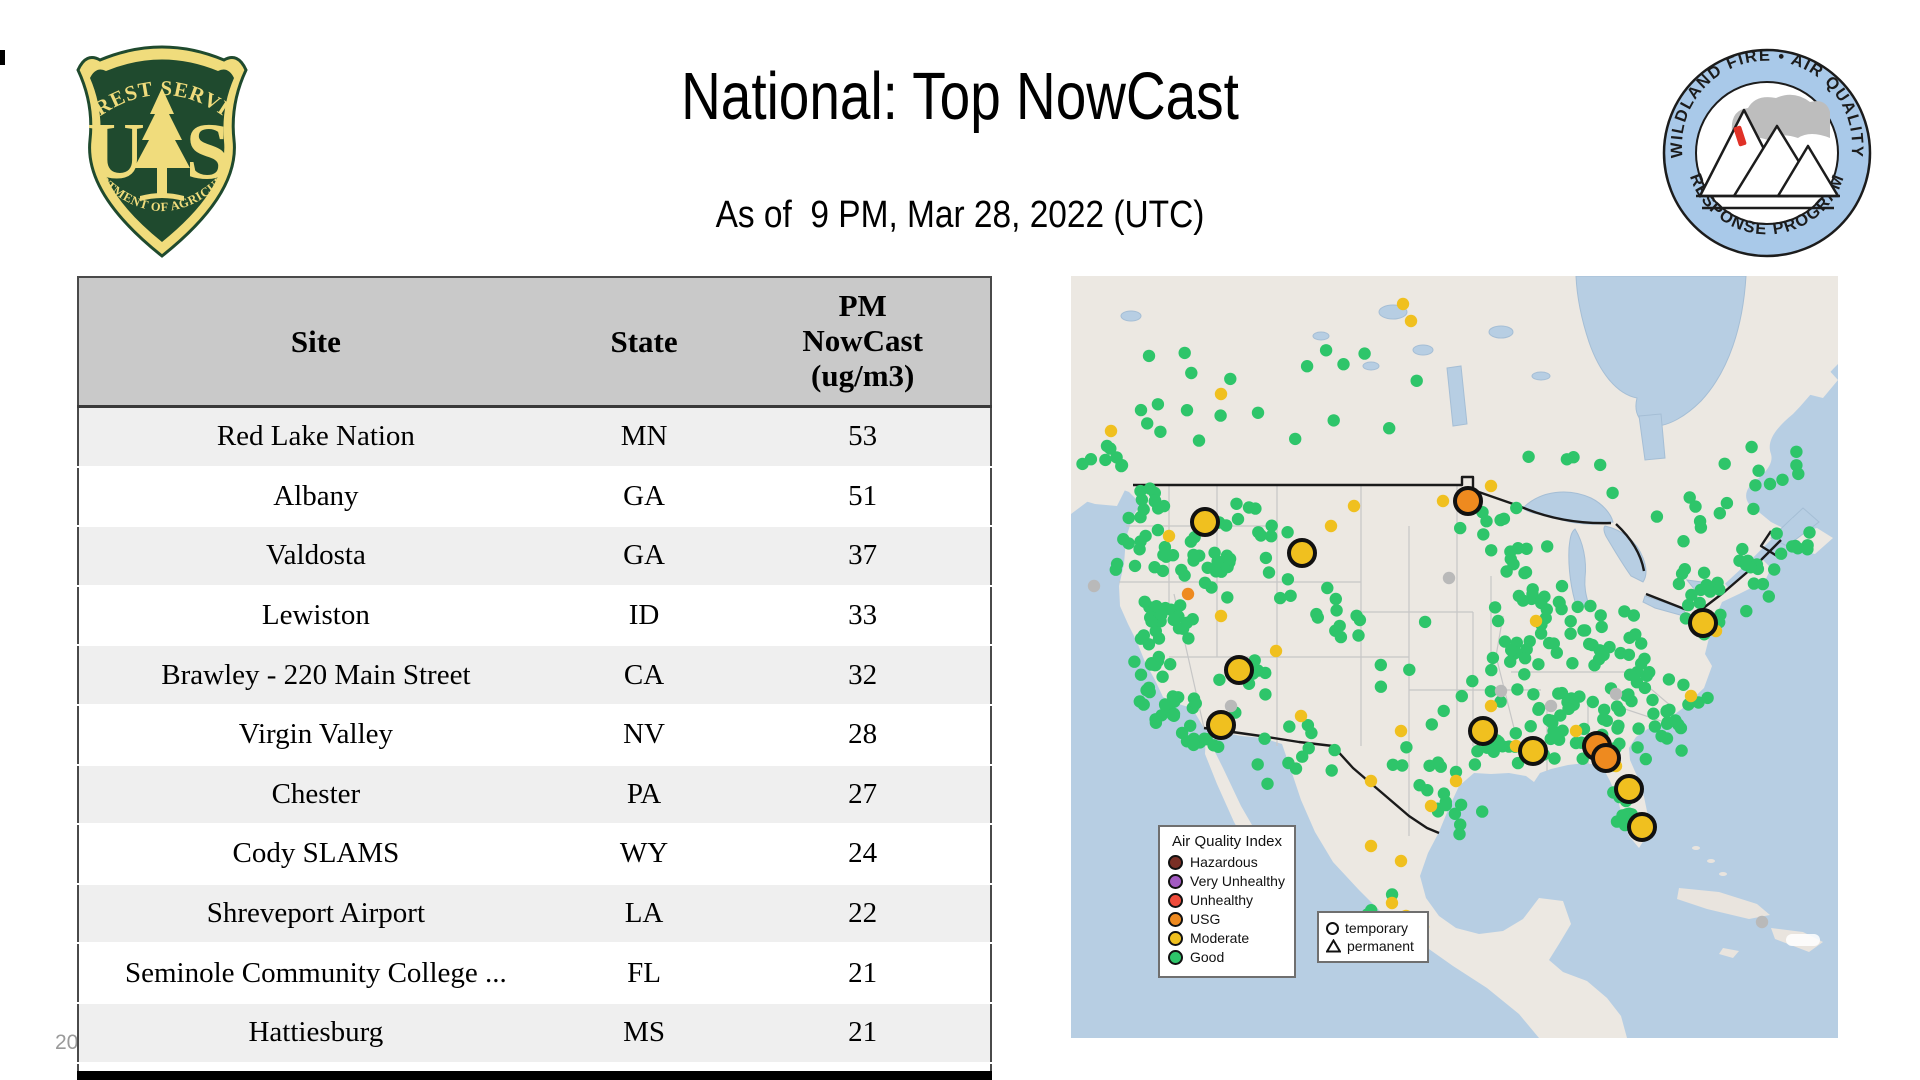 The image size is (1920, 1080). What do you see at coordinates (1373, 928) in the screenshot?
I see `site-type-item: temporary` at bounding box center [1373, 928].